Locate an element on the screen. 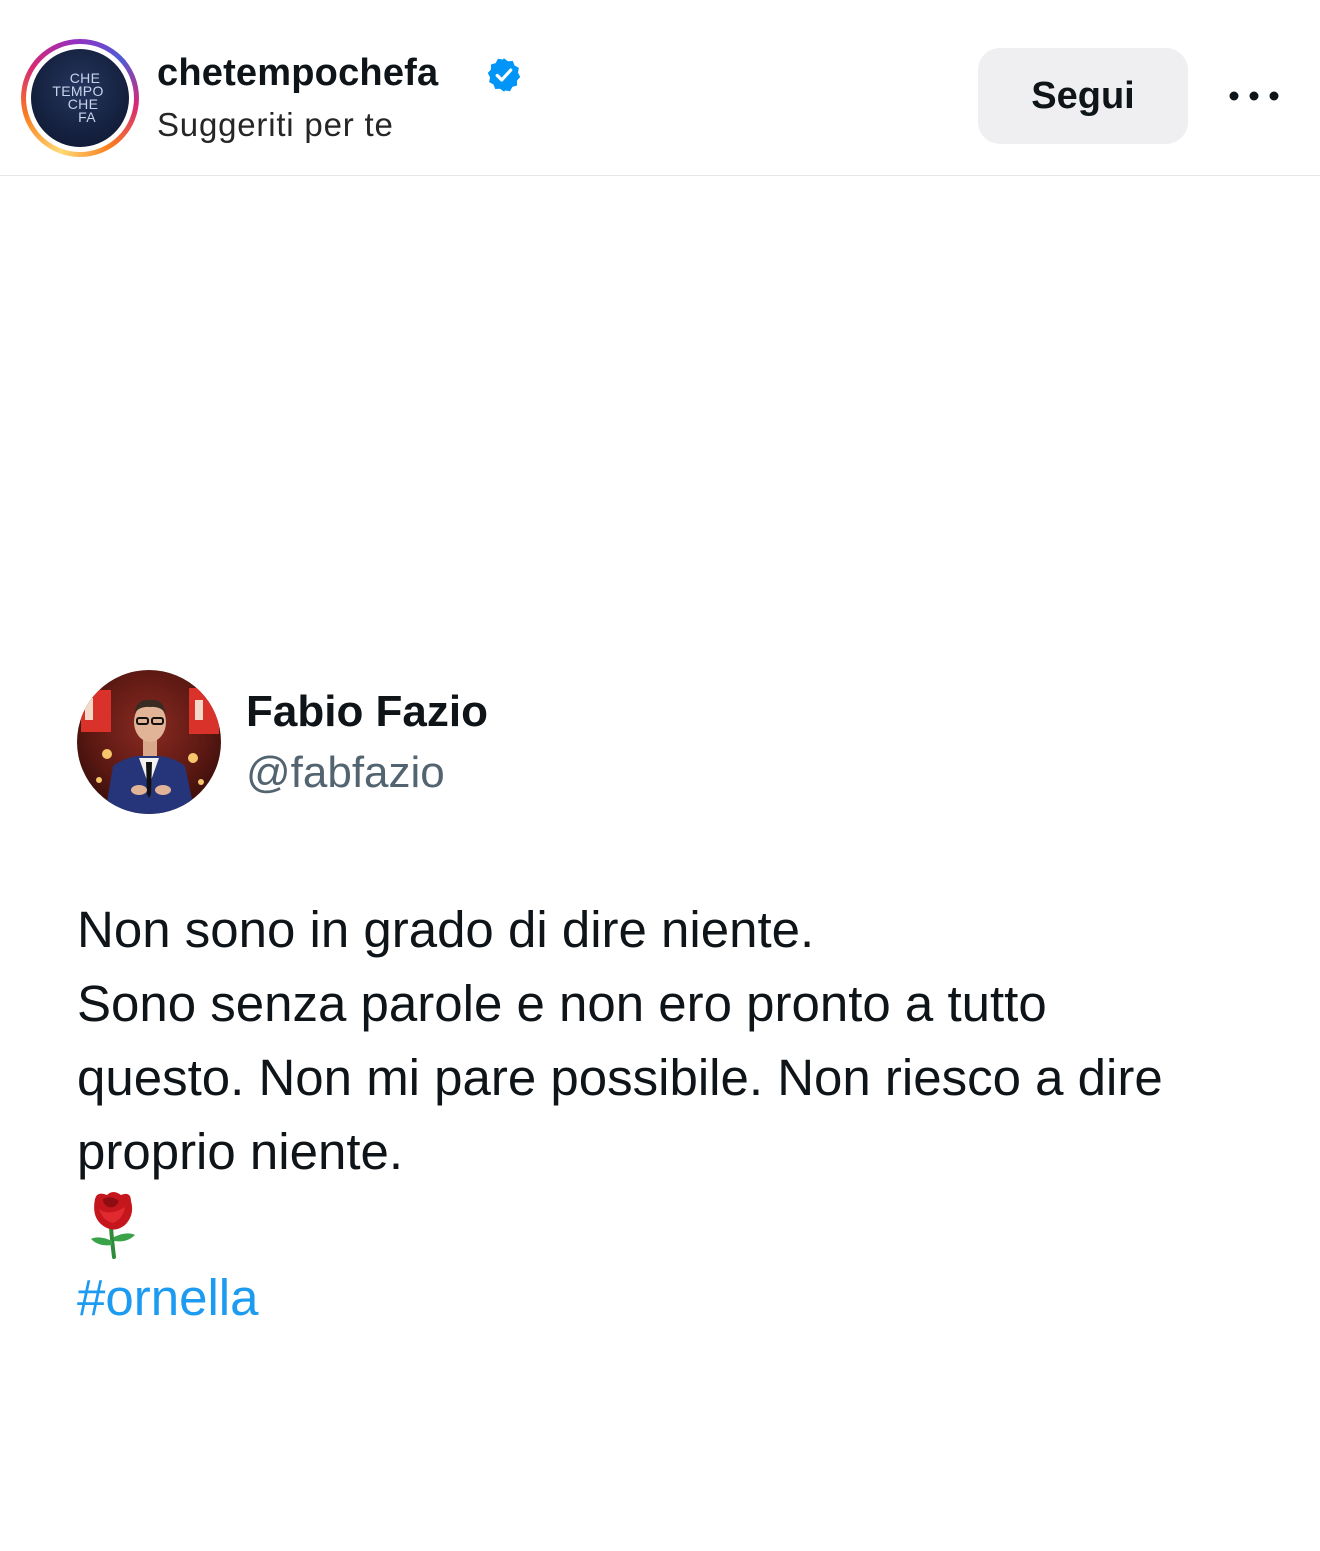  hashtag-link: #ornella is located at coordinates (167, 1297).